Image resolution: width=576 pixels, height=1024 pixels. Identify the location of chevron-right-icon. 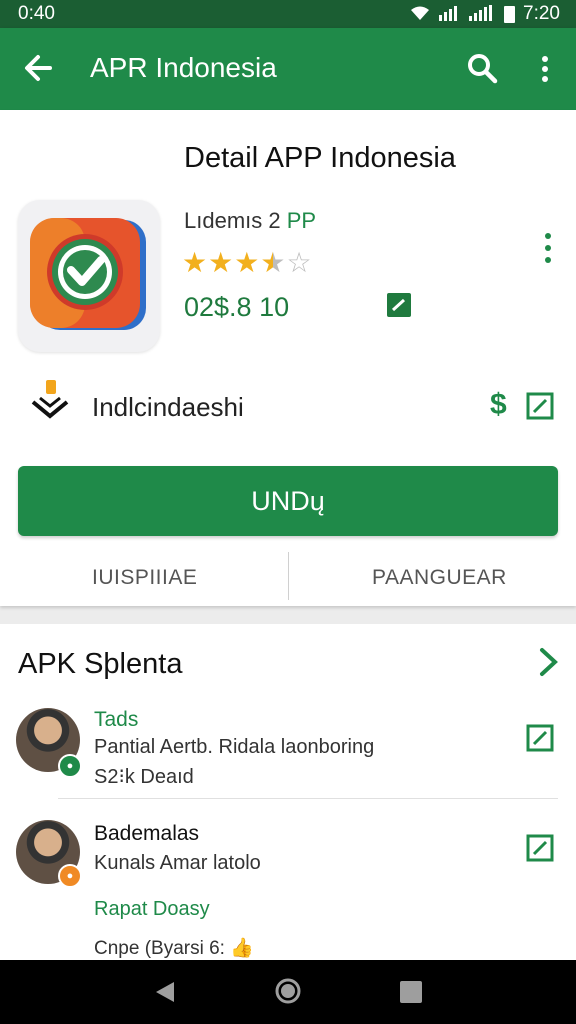
(549, 662).